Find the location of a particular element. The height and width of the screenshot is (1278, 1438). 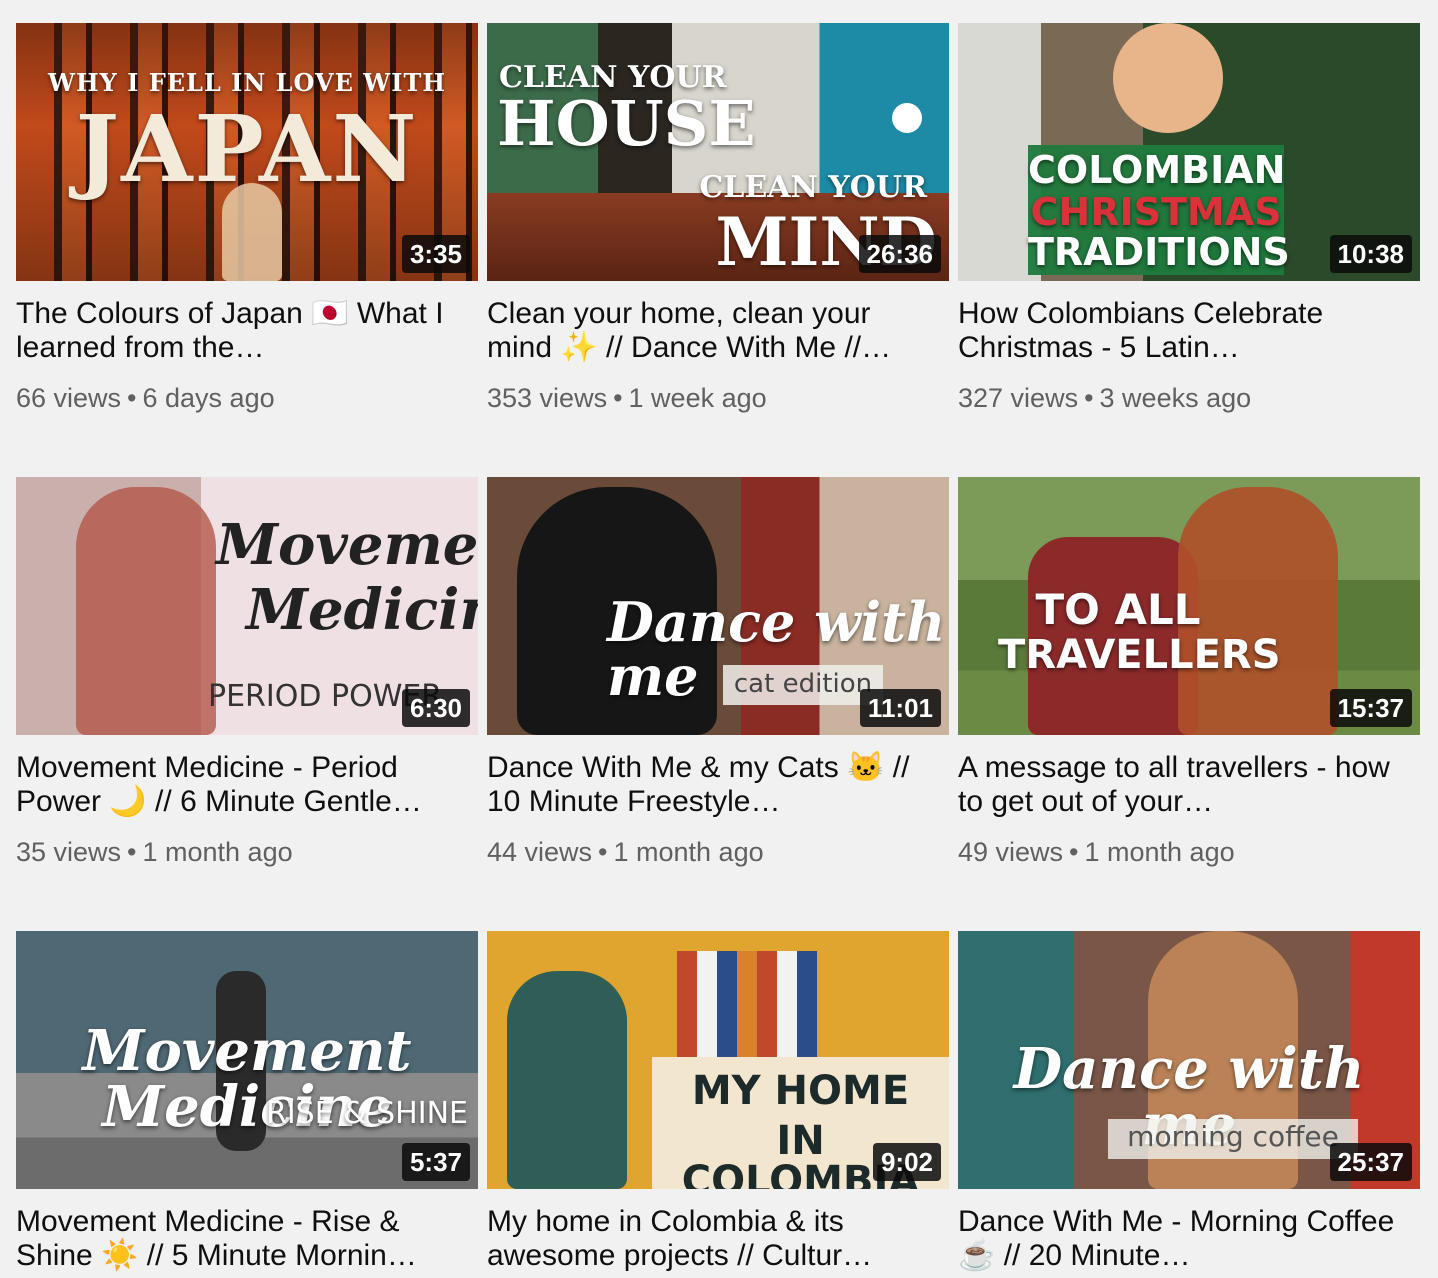

video-thumbnail: Movement Medicine RISE & SHINE 5:37 is located at coordinates (247, 1060).